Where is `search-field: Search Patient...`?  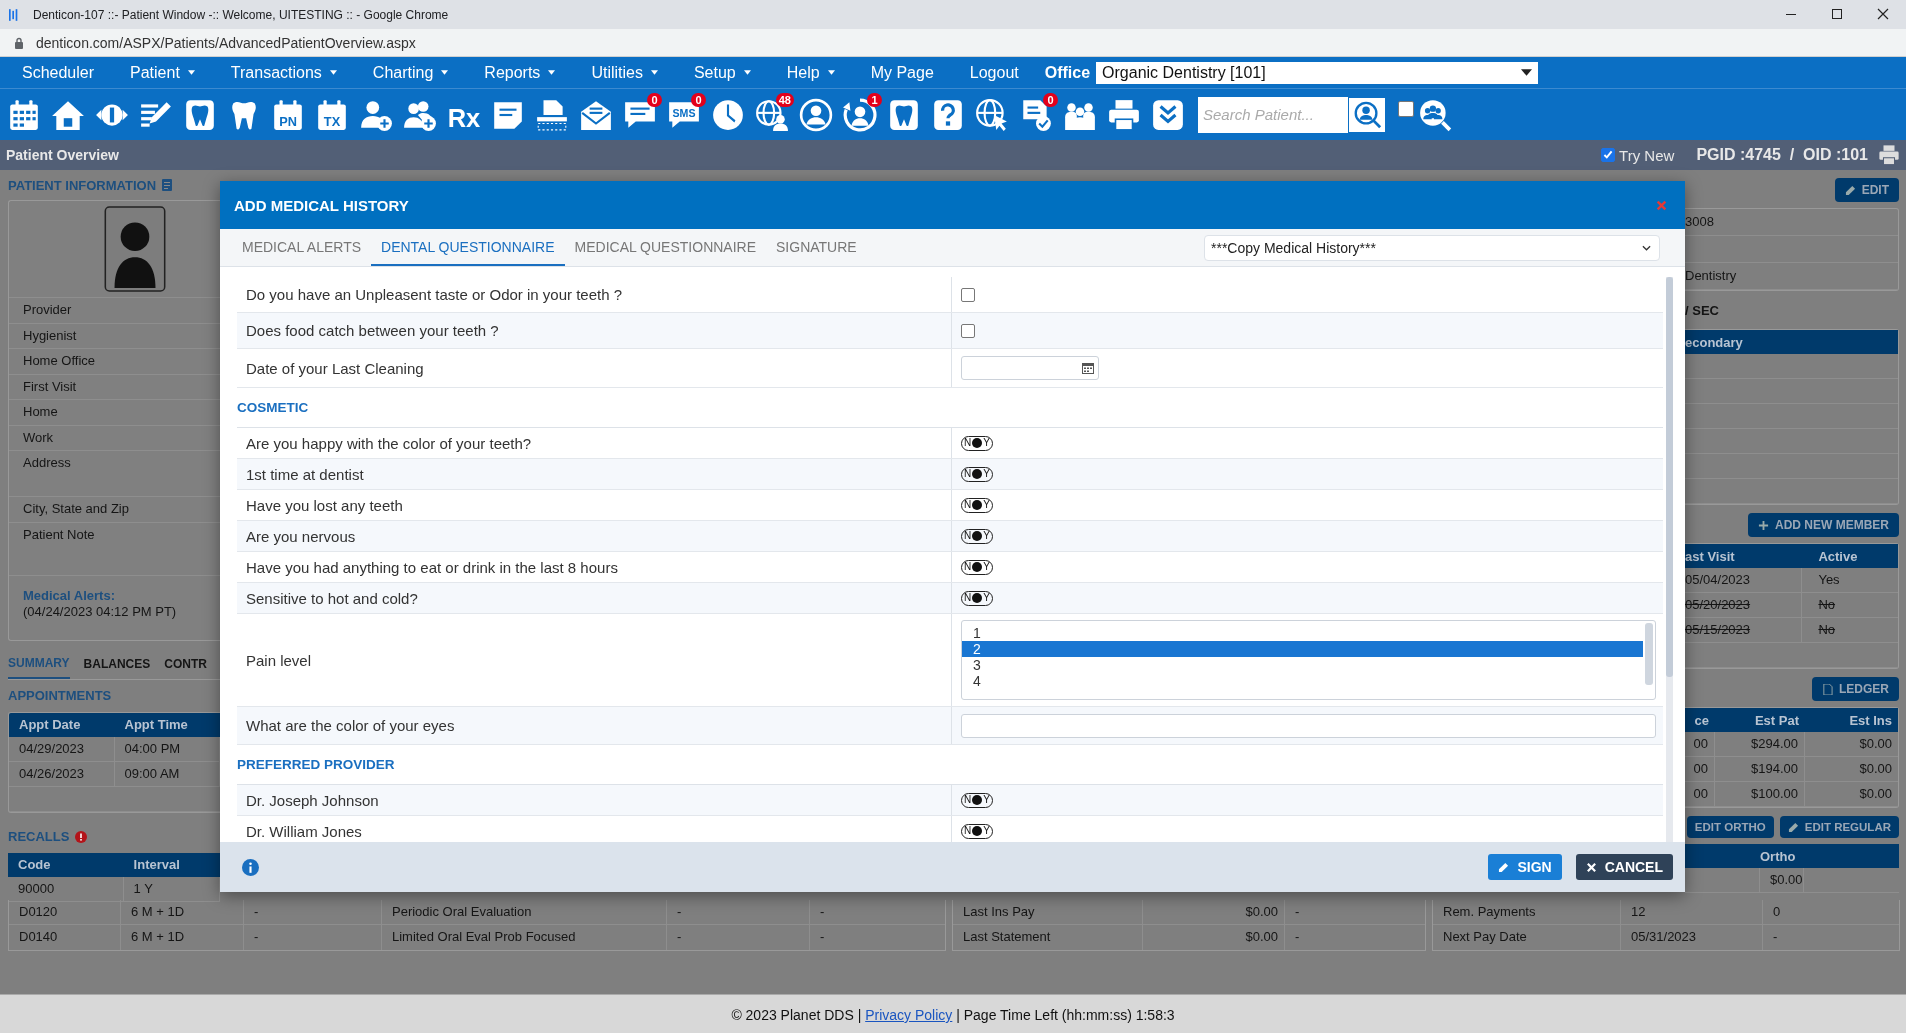
search-field: Search Patient... is located at coordinates (1273, 114).